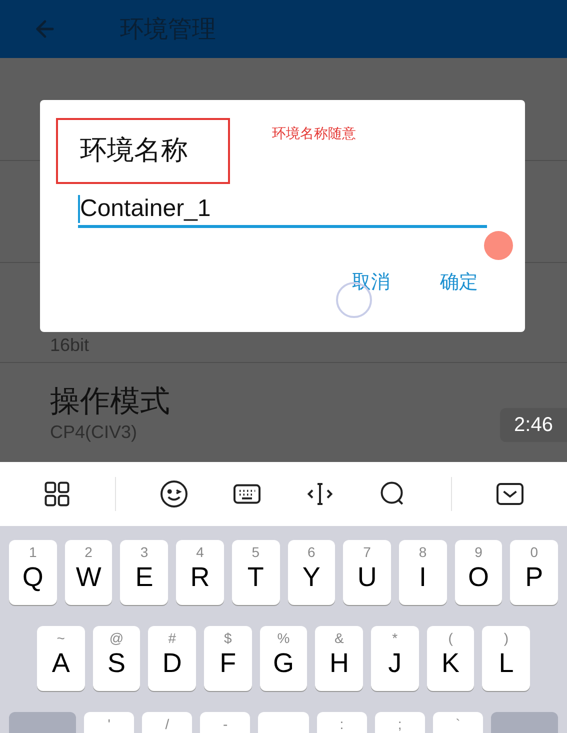  I want to click on keyboard-key: 8 I, so click(422, 572).